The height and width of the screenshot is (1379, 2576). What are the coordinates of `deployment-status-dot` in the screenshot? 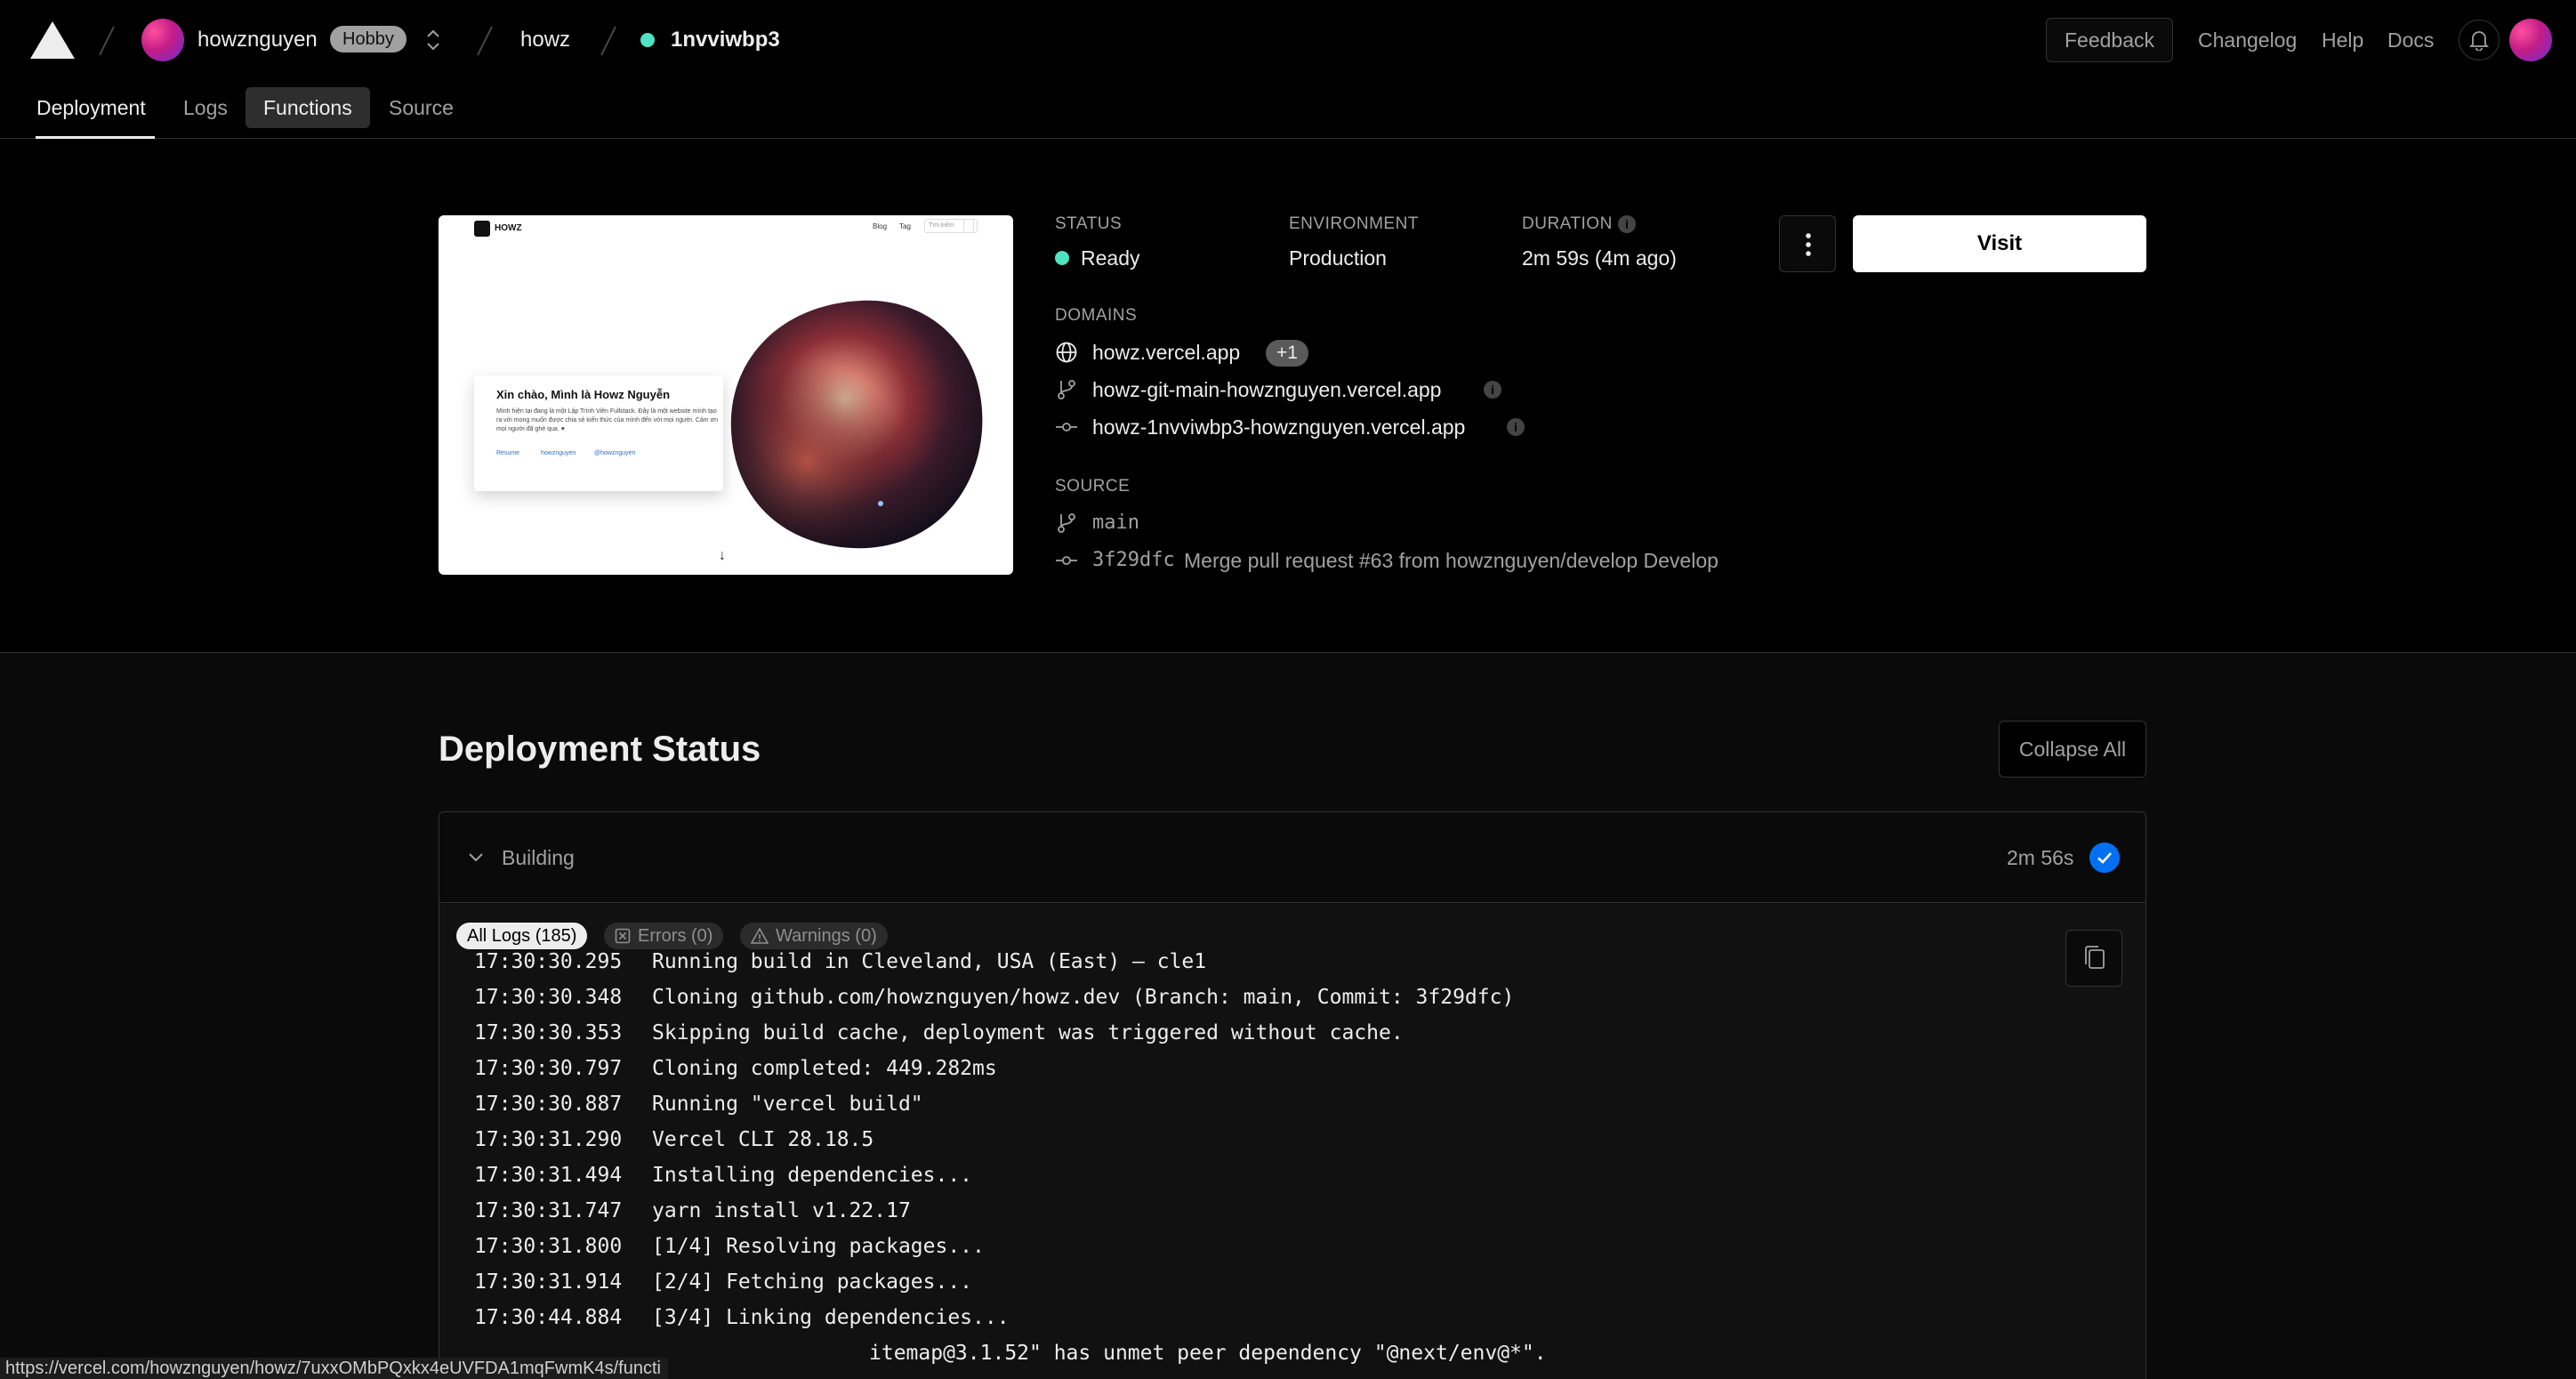 It's located at (647, 40).